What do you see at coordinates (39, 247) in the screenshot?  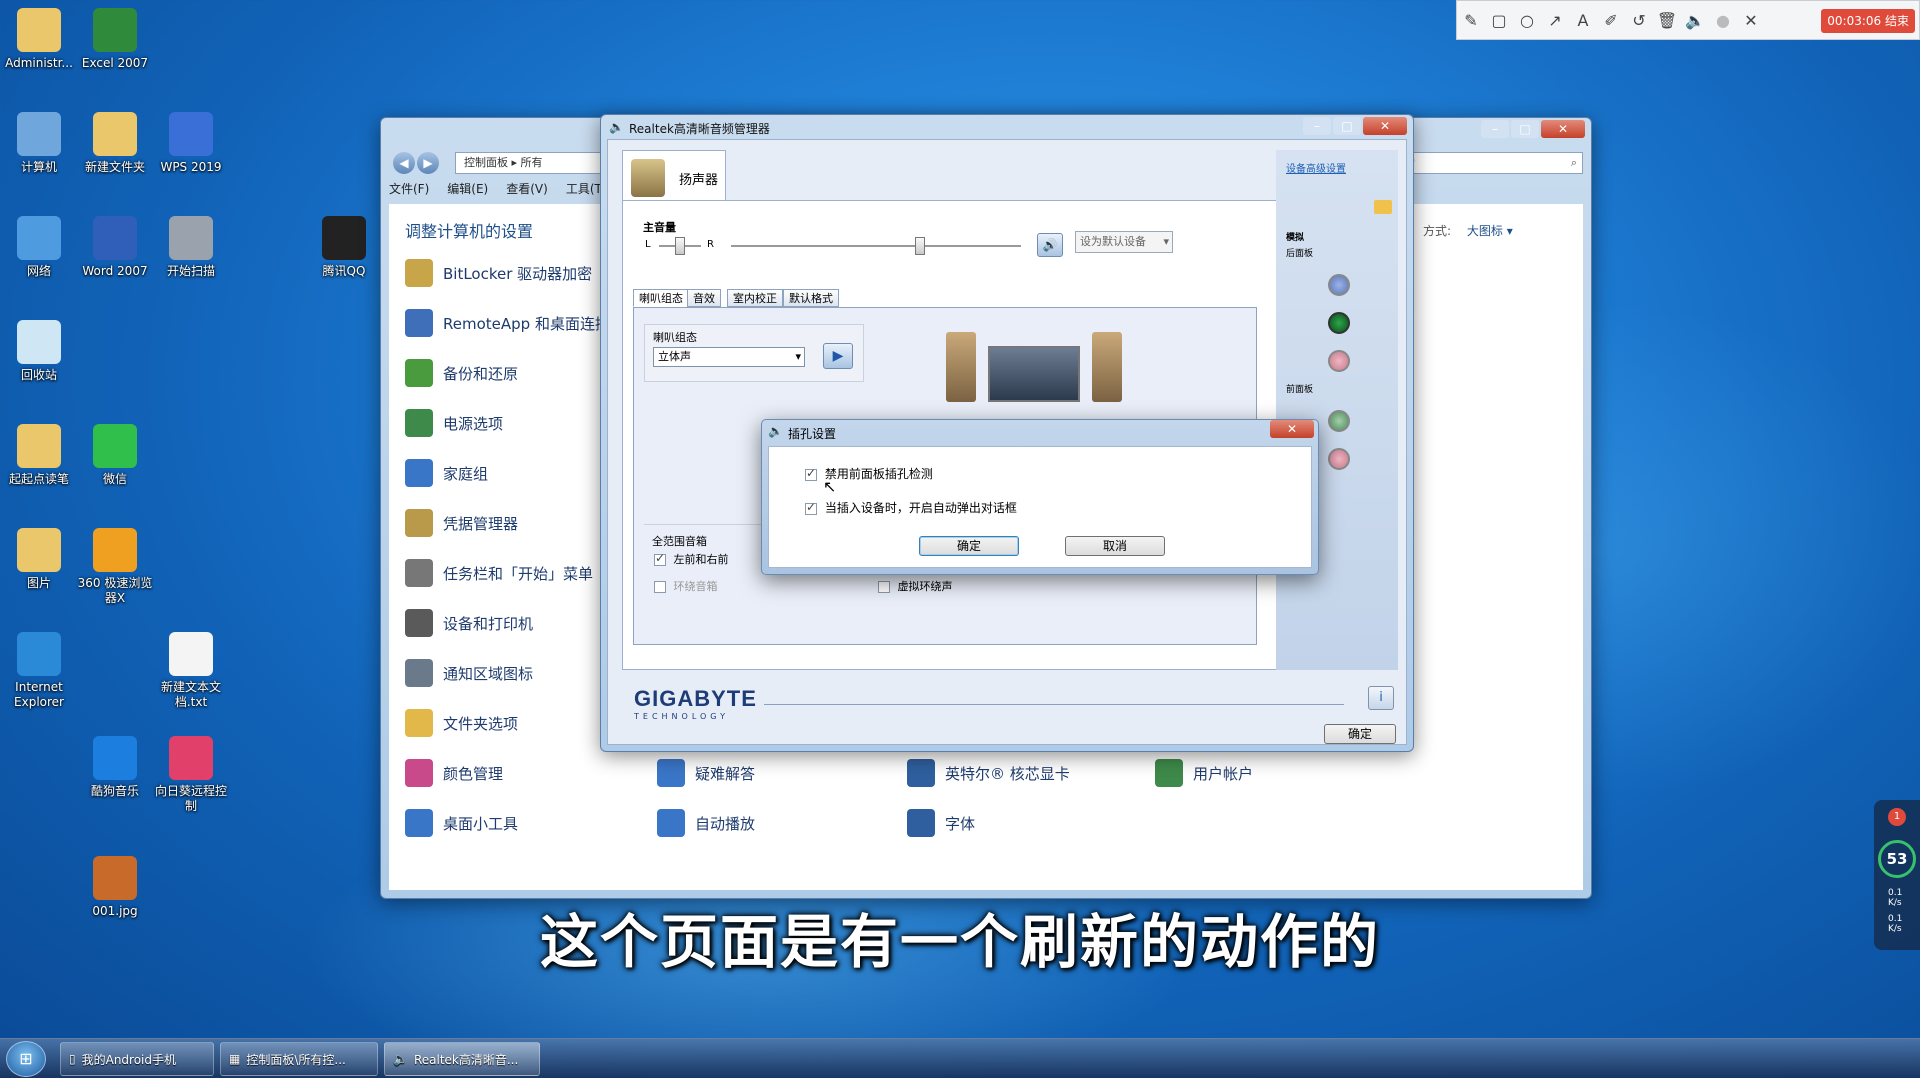 I see `desktop-icon: 网络` at bounding box center [39, 247].